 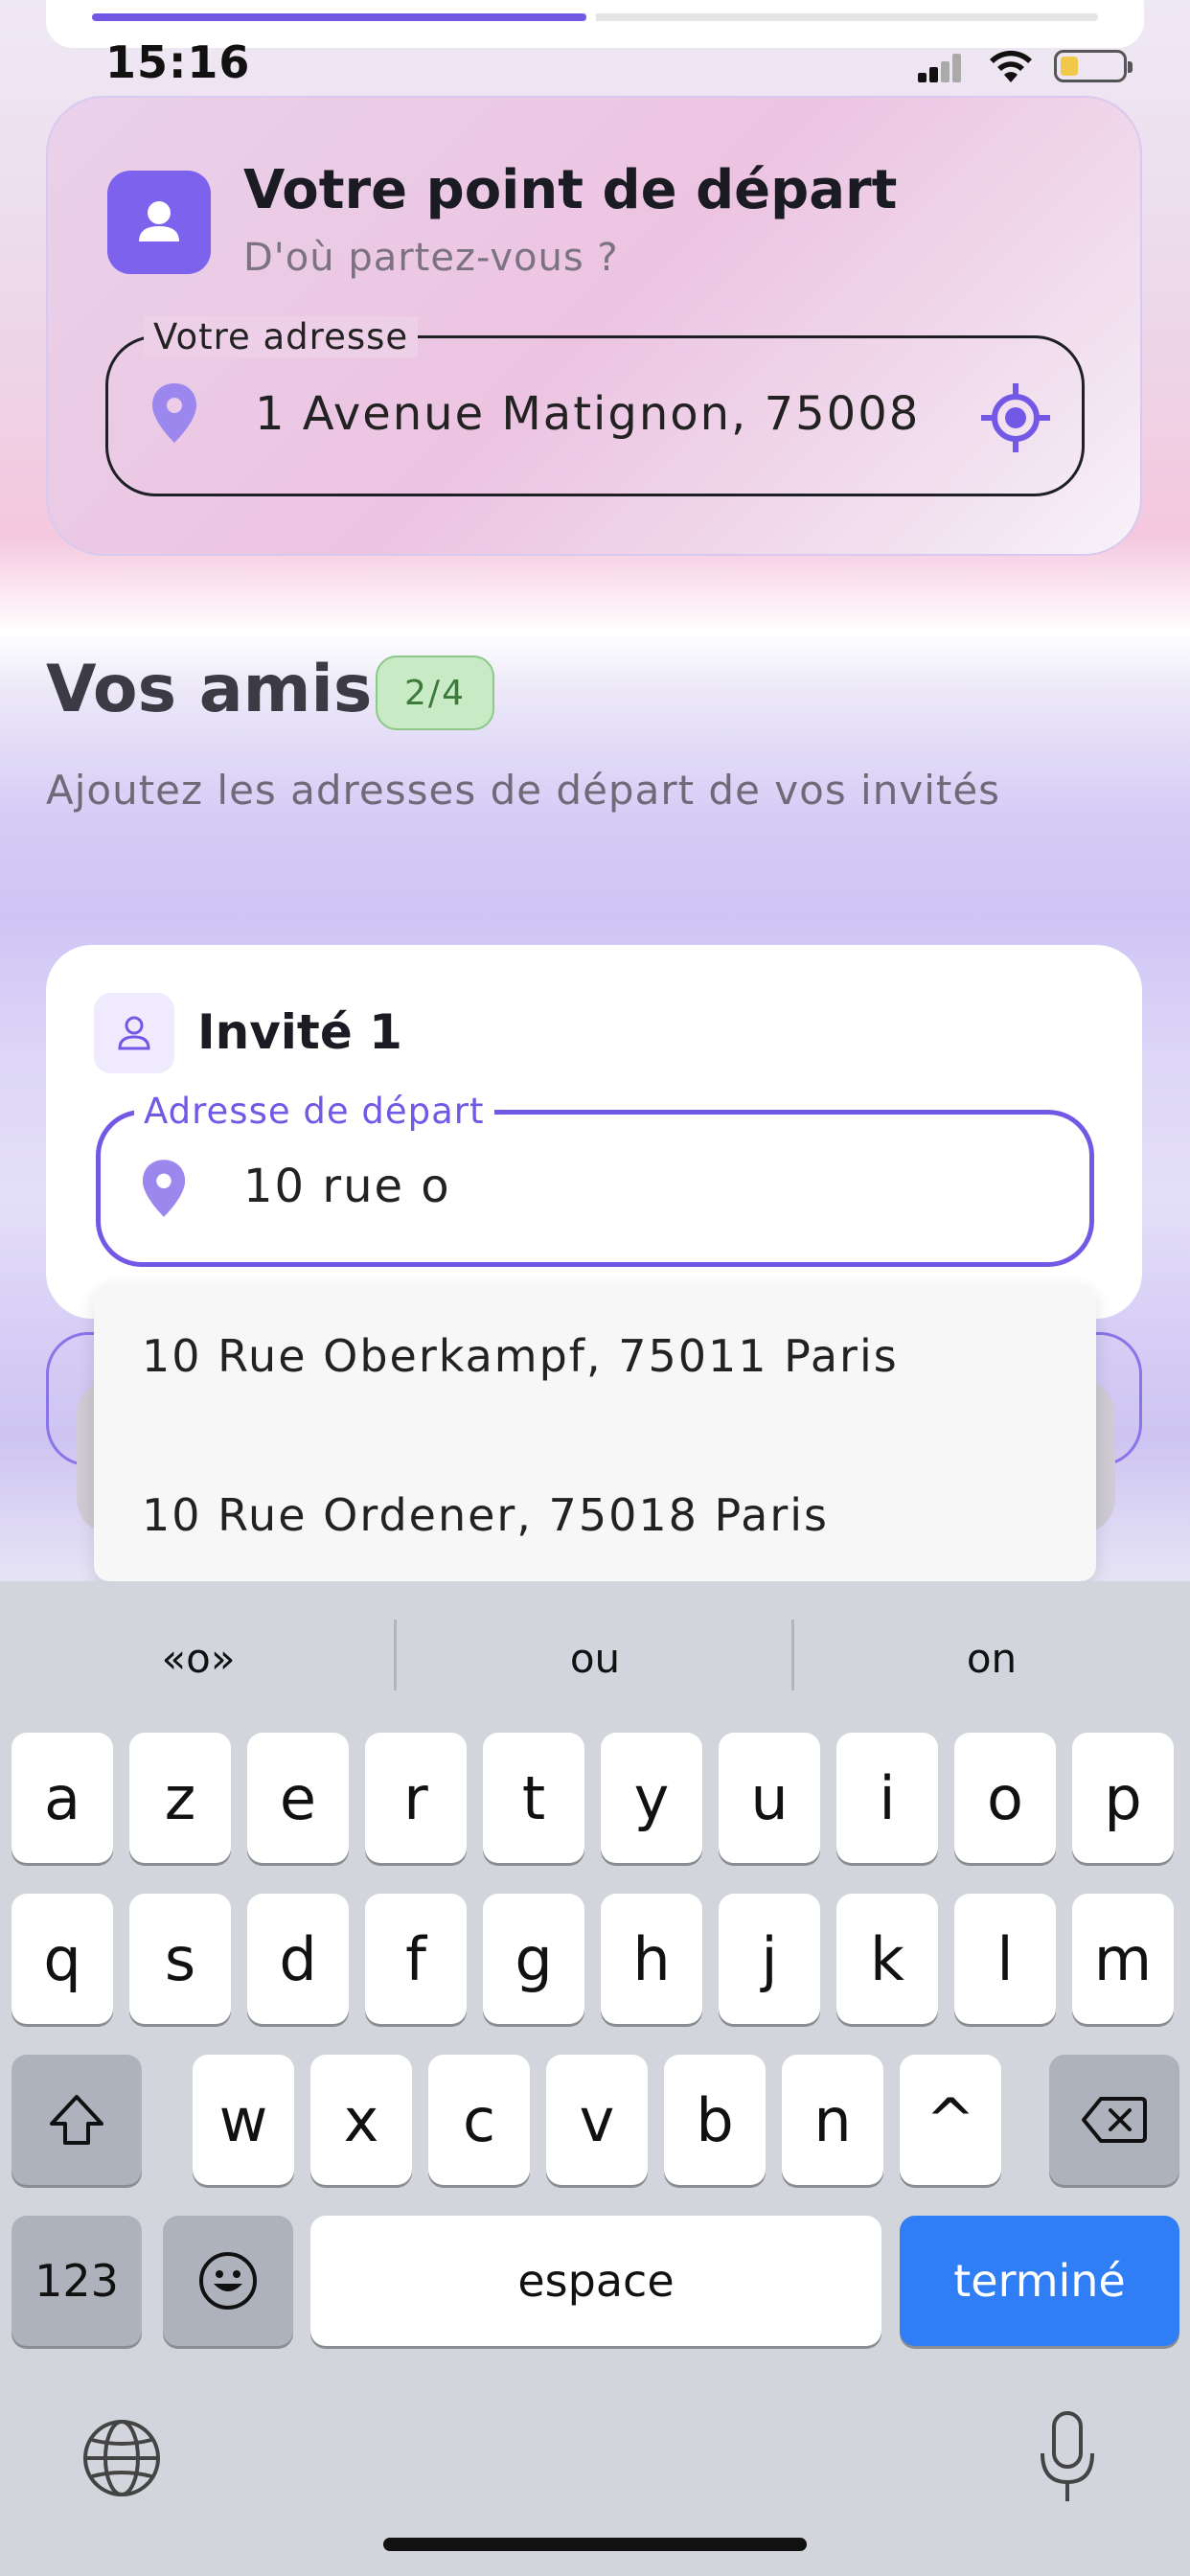 What do you see at coordinates (244, 2120) in the screenshot?
I see `key-w: w` at bounding box center [244, 2120].